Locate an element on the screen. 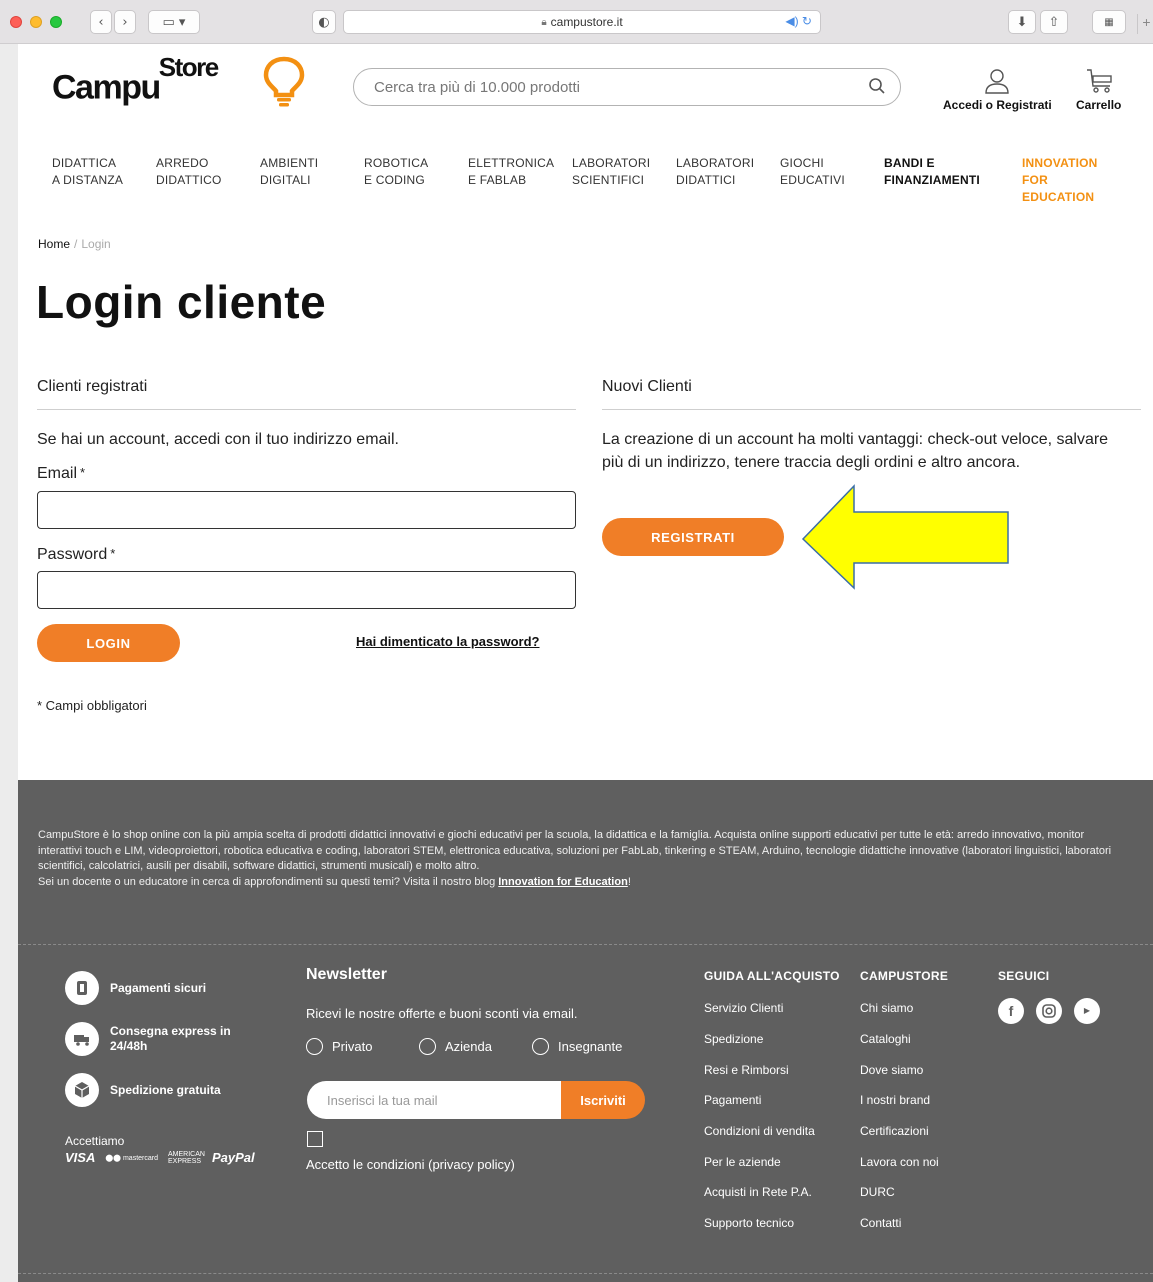 The height and width of the screenshot is (1282, 1153). delivery-truck-icon is located at coordinates (82, 1039).